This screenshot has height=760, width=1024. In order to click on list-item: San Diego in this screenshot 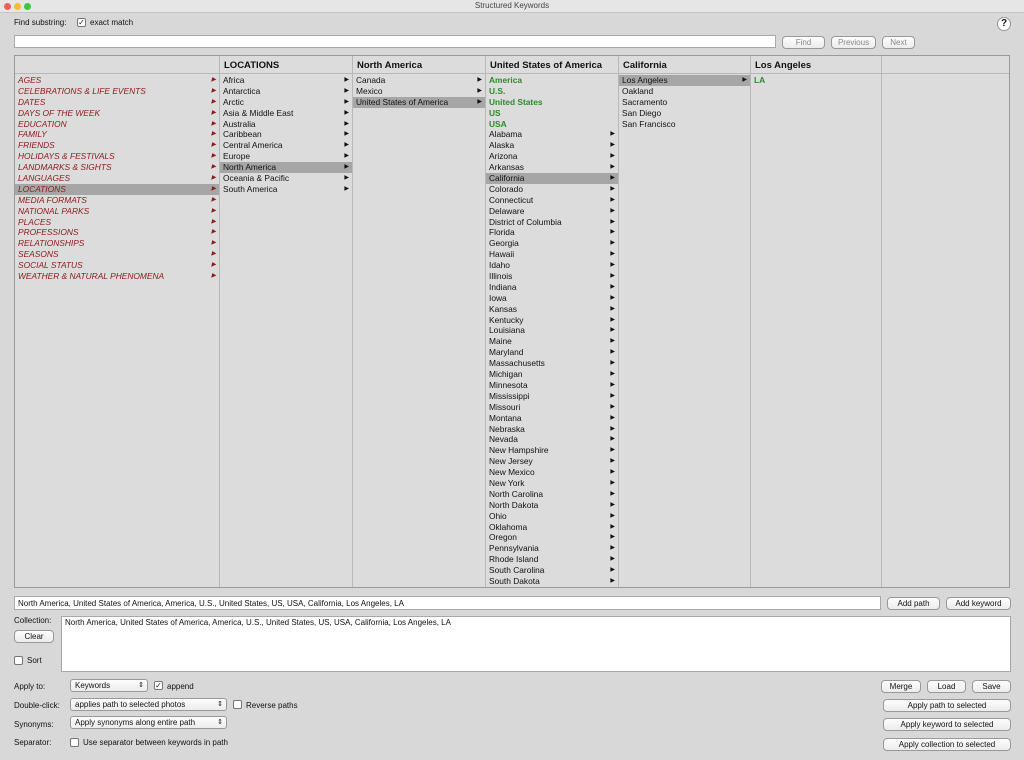, I will do `click(684, 113)`.